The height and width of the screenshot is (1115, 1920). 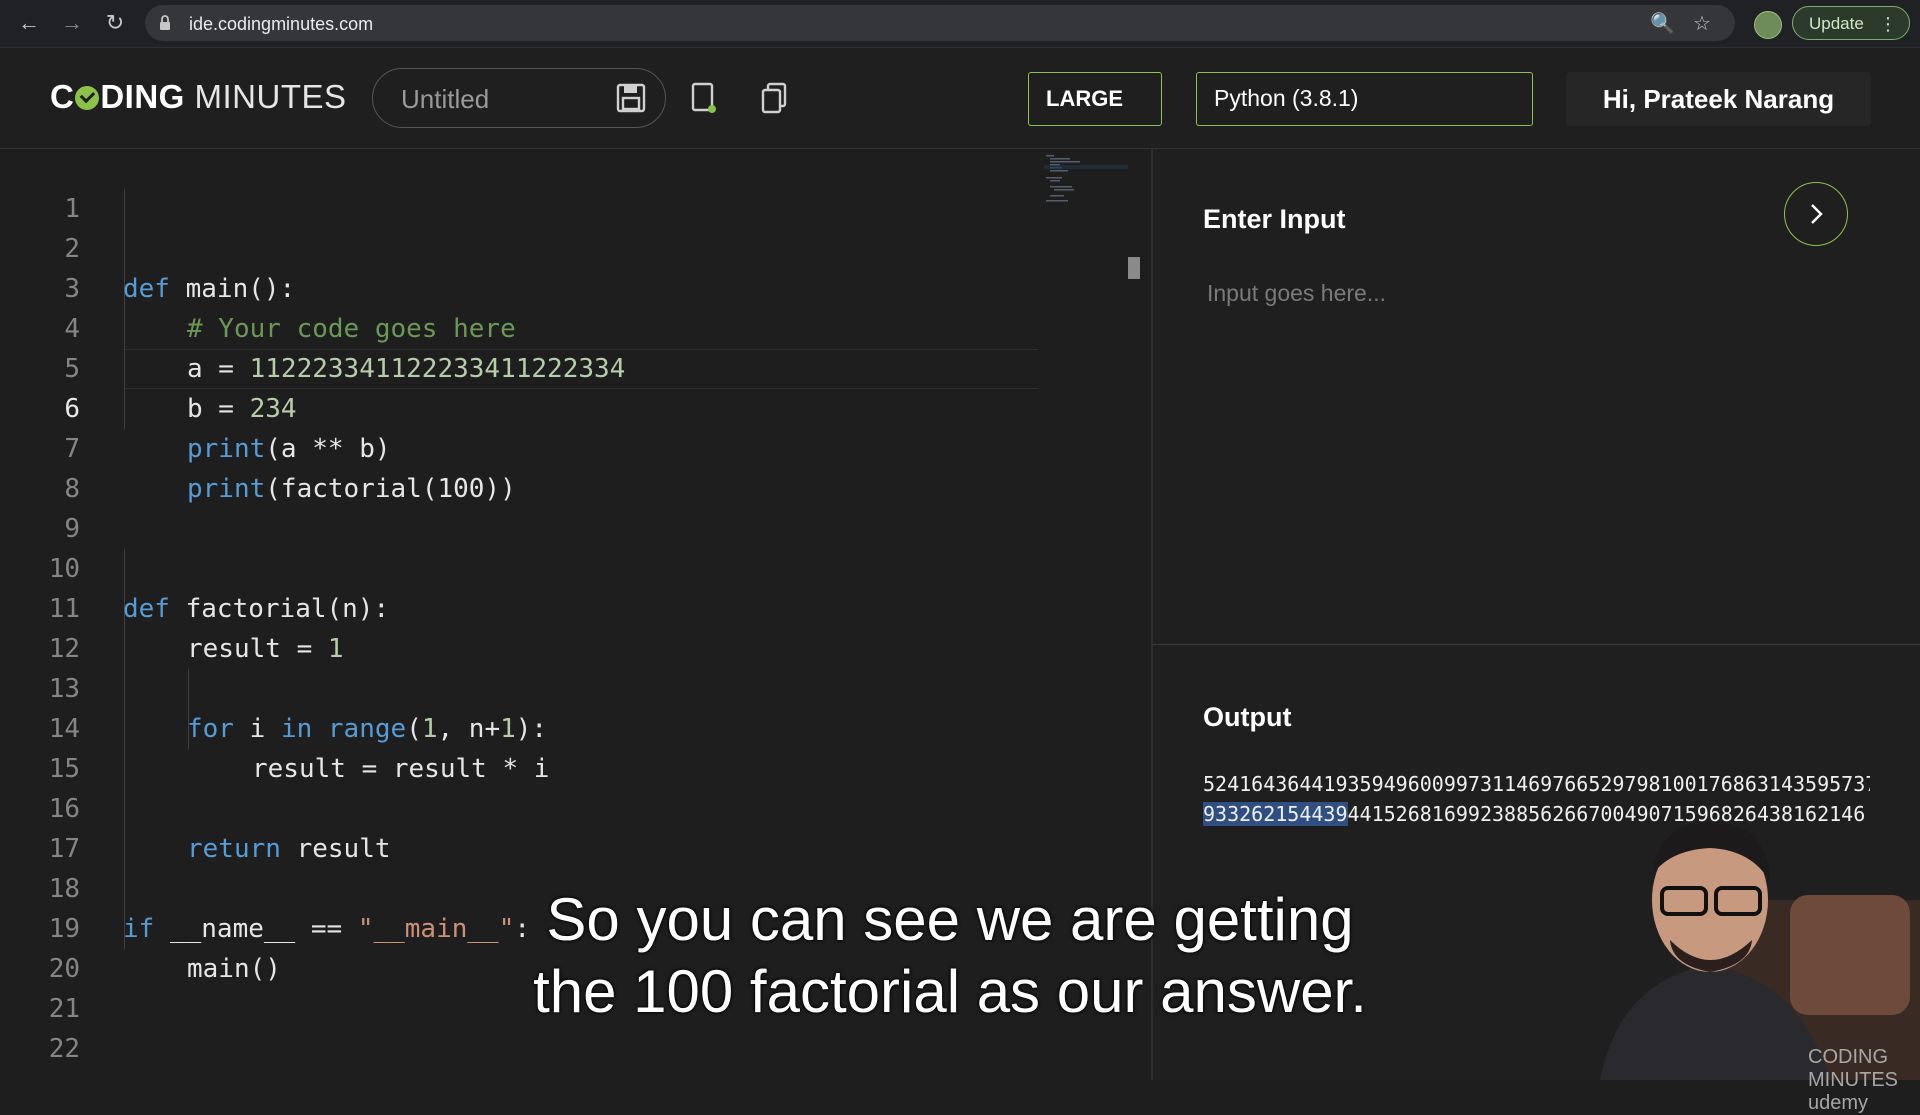 I want to click on code-line: 17, so click(x=564, y=826).